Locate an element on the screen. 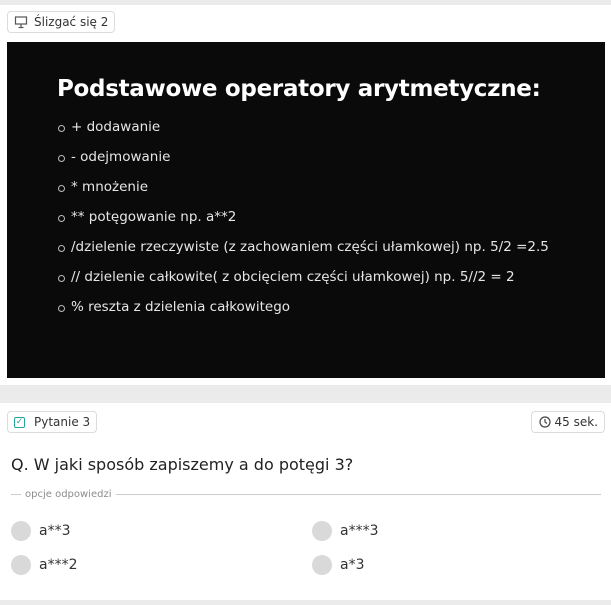 The height and width of the screenshot is (605, 611). list-item: + dodawanie is located at coordinates (323, 127).